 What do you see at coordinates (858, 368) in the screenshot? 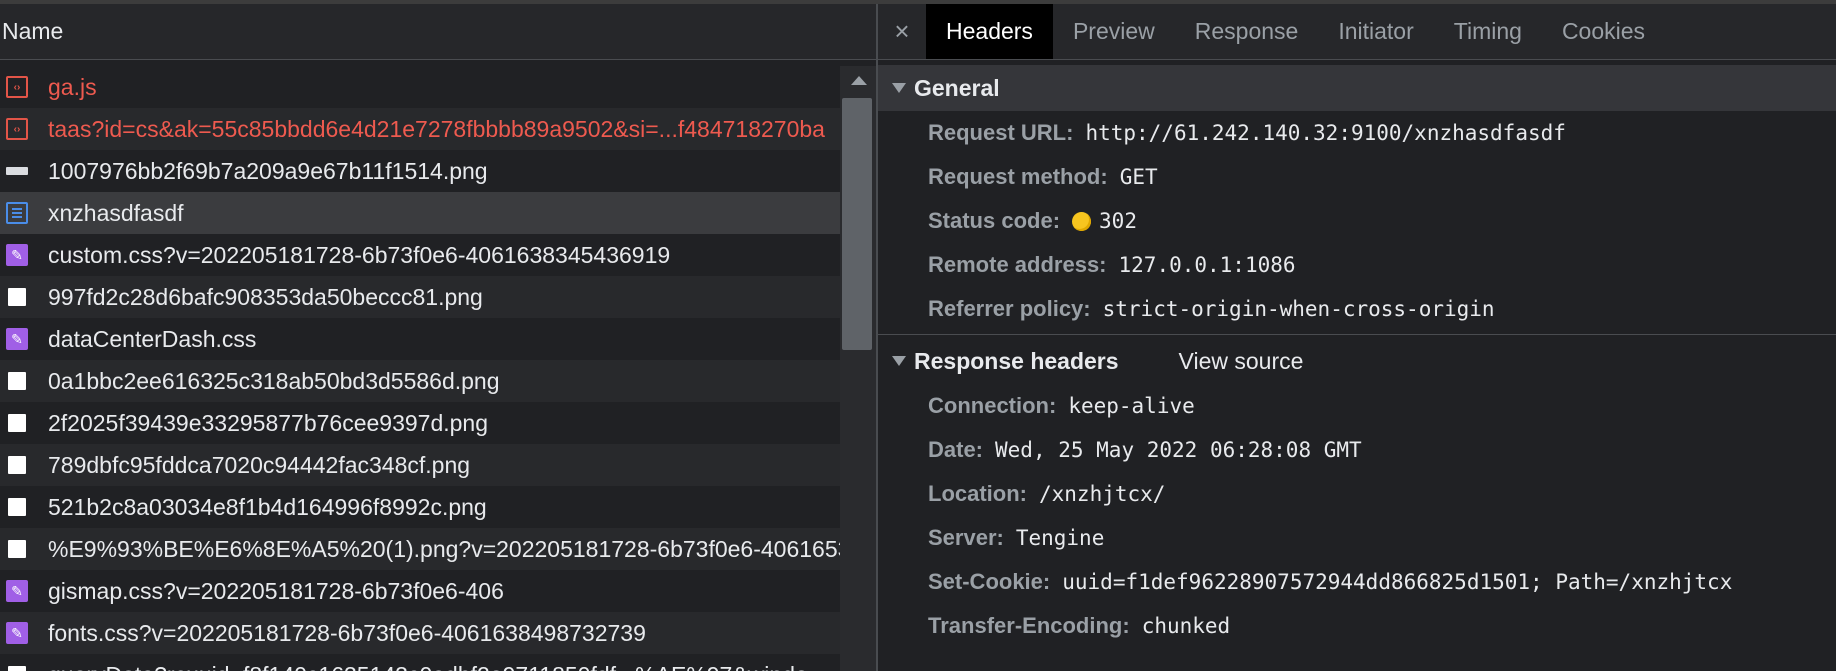
I see `list-scrollbar` at bounding box center [858, 368].